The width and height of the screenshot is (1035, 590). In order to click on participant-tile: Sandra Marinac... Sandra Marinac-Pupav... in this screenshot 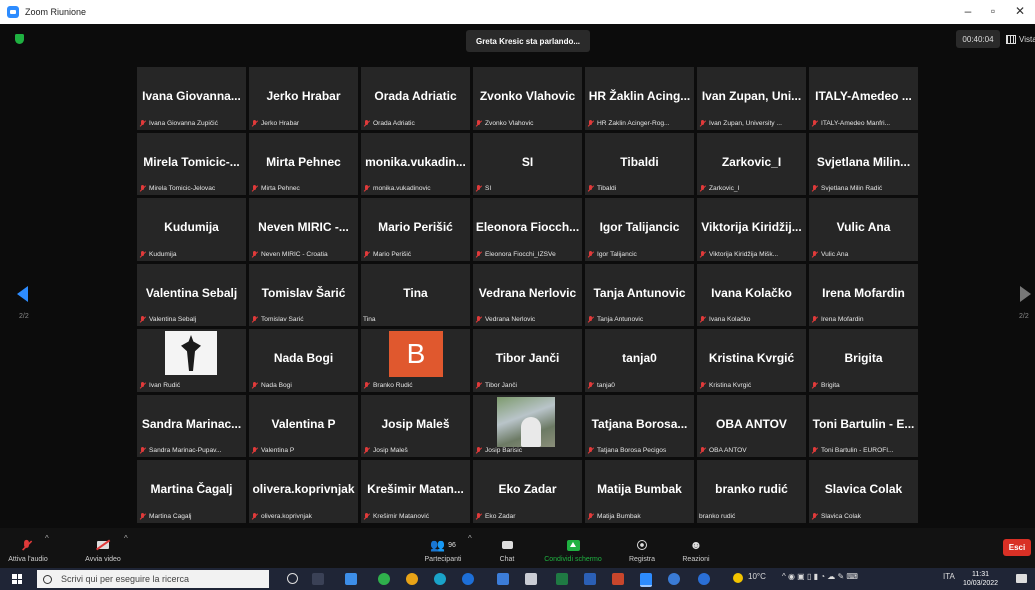, I will do `click(191, 425)`.